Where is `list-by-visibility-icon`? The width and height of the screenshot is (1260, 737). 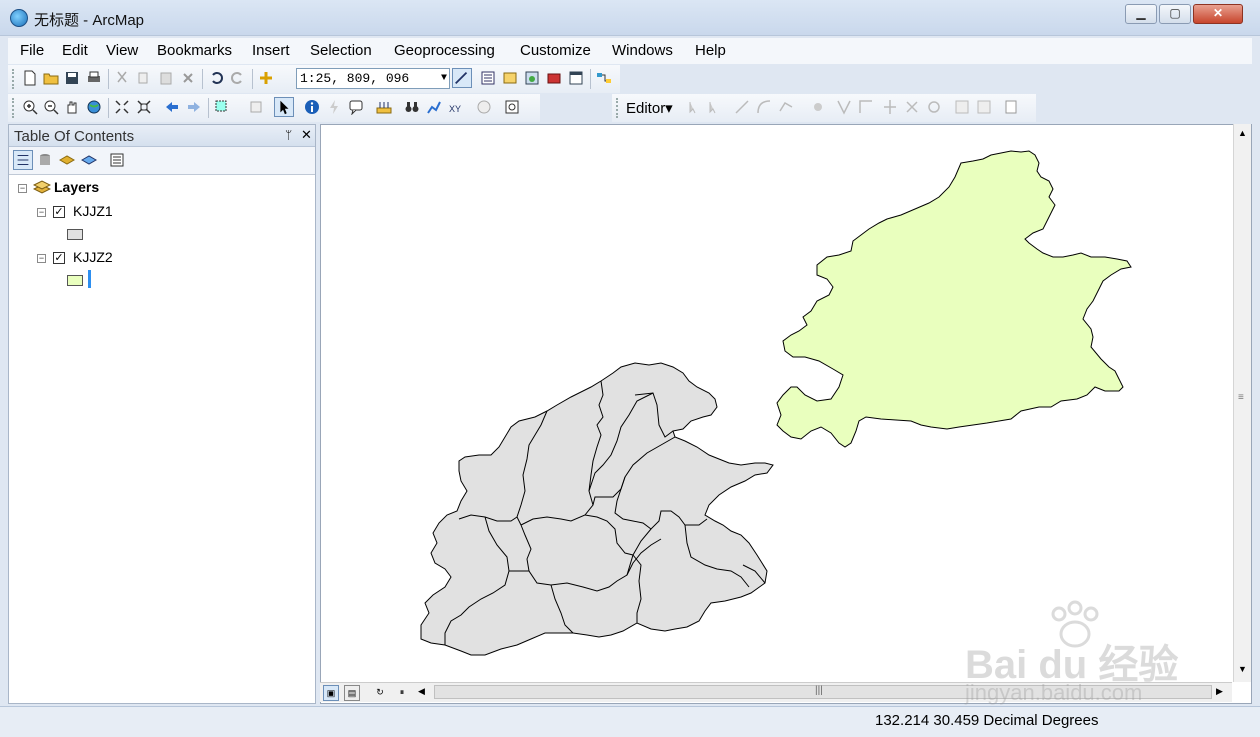 list-by-visibility-icon is located at coordinates (67, 160).